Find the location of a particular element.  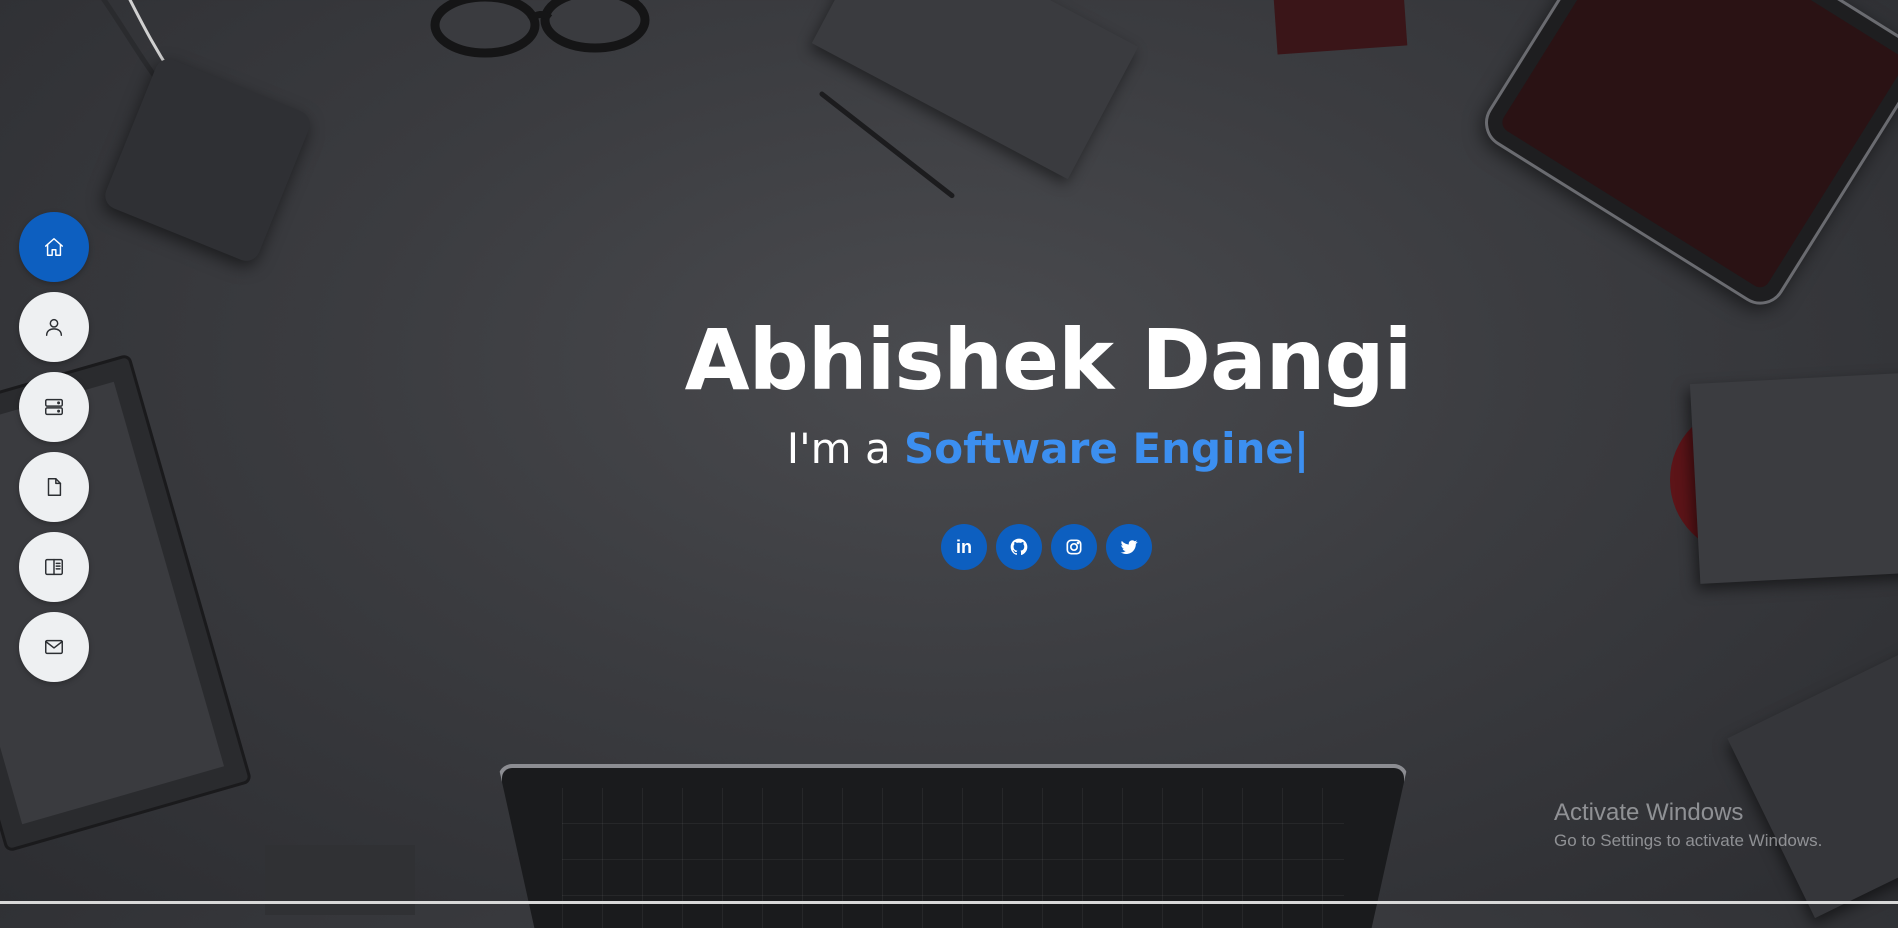

file-icon is located at coordinates (54, 487).